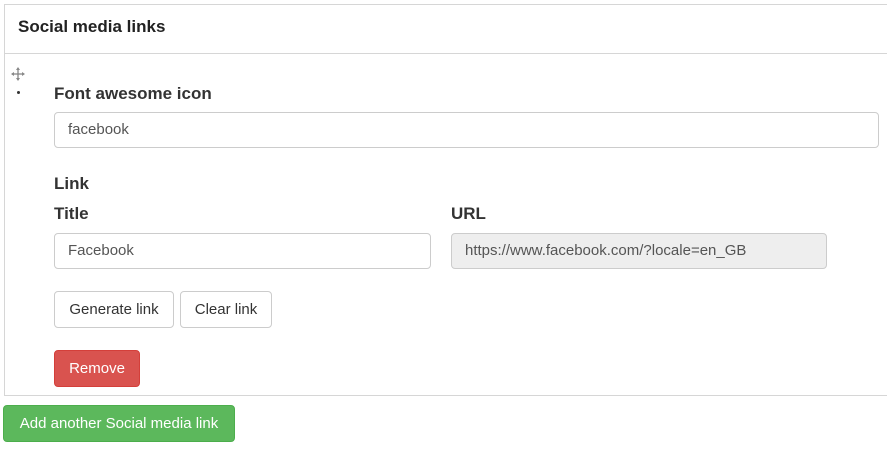  I want to click on drag-move-icon, so click(18, 74).